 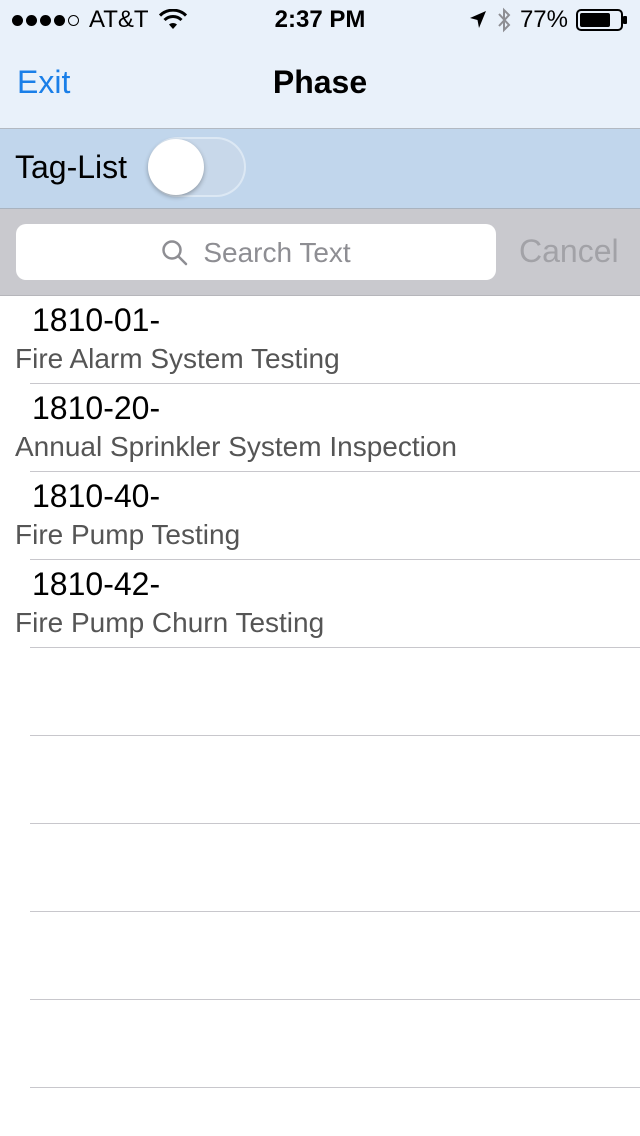 I want to click on search-placeholder: Search Text, so click(x=277, y=252).